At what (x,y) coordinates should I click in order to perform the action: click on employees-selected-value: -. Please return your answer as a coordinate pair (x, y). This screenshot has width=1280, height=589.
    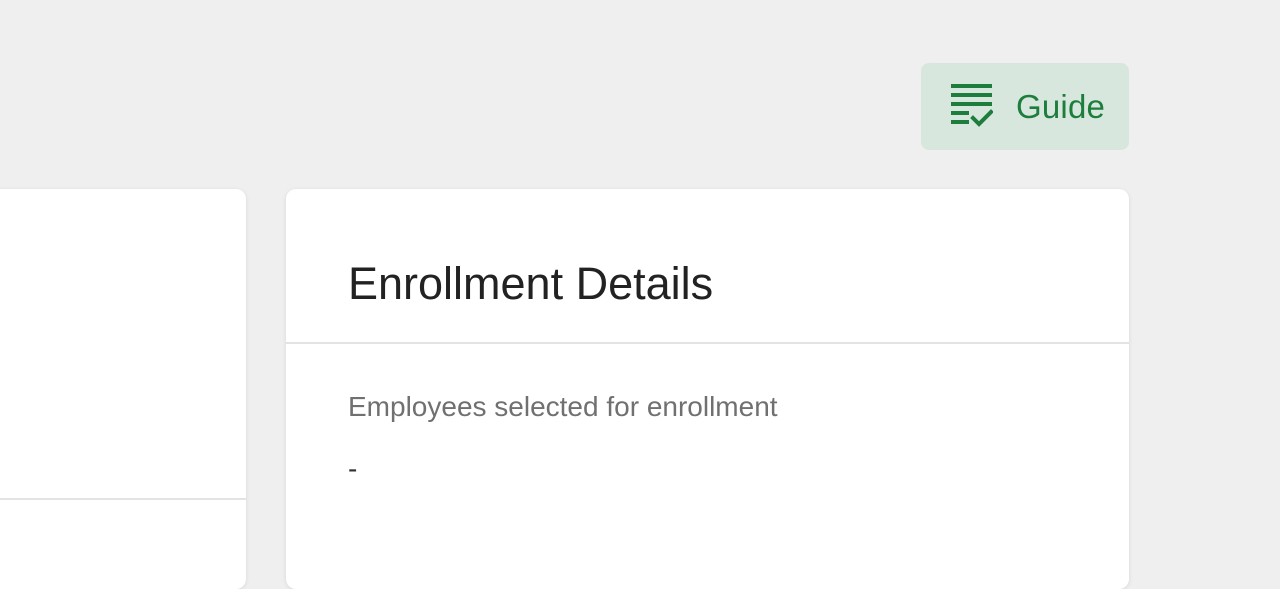
    Looking at the image, I should click on (353, 468).